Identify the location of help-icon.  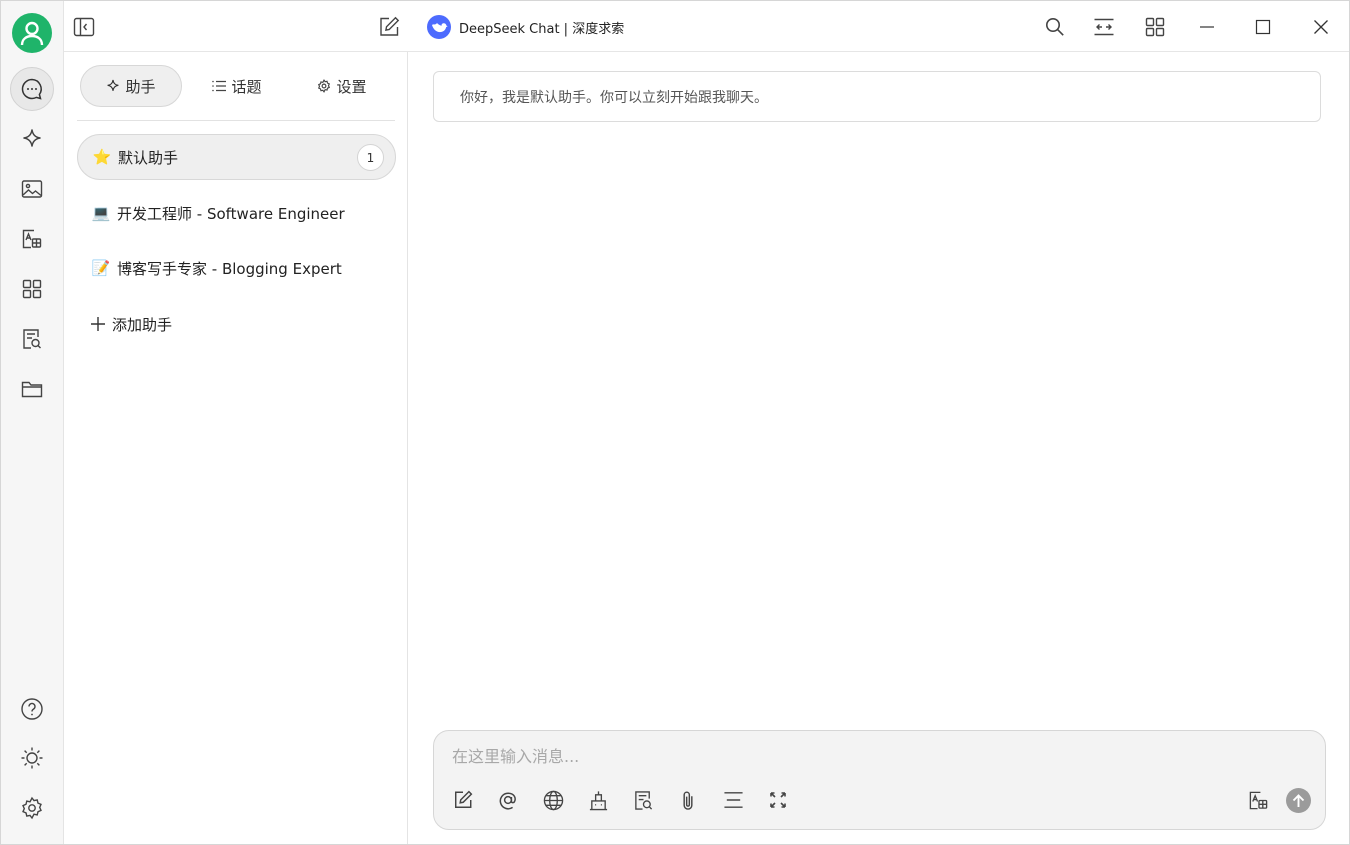
(32, 709).